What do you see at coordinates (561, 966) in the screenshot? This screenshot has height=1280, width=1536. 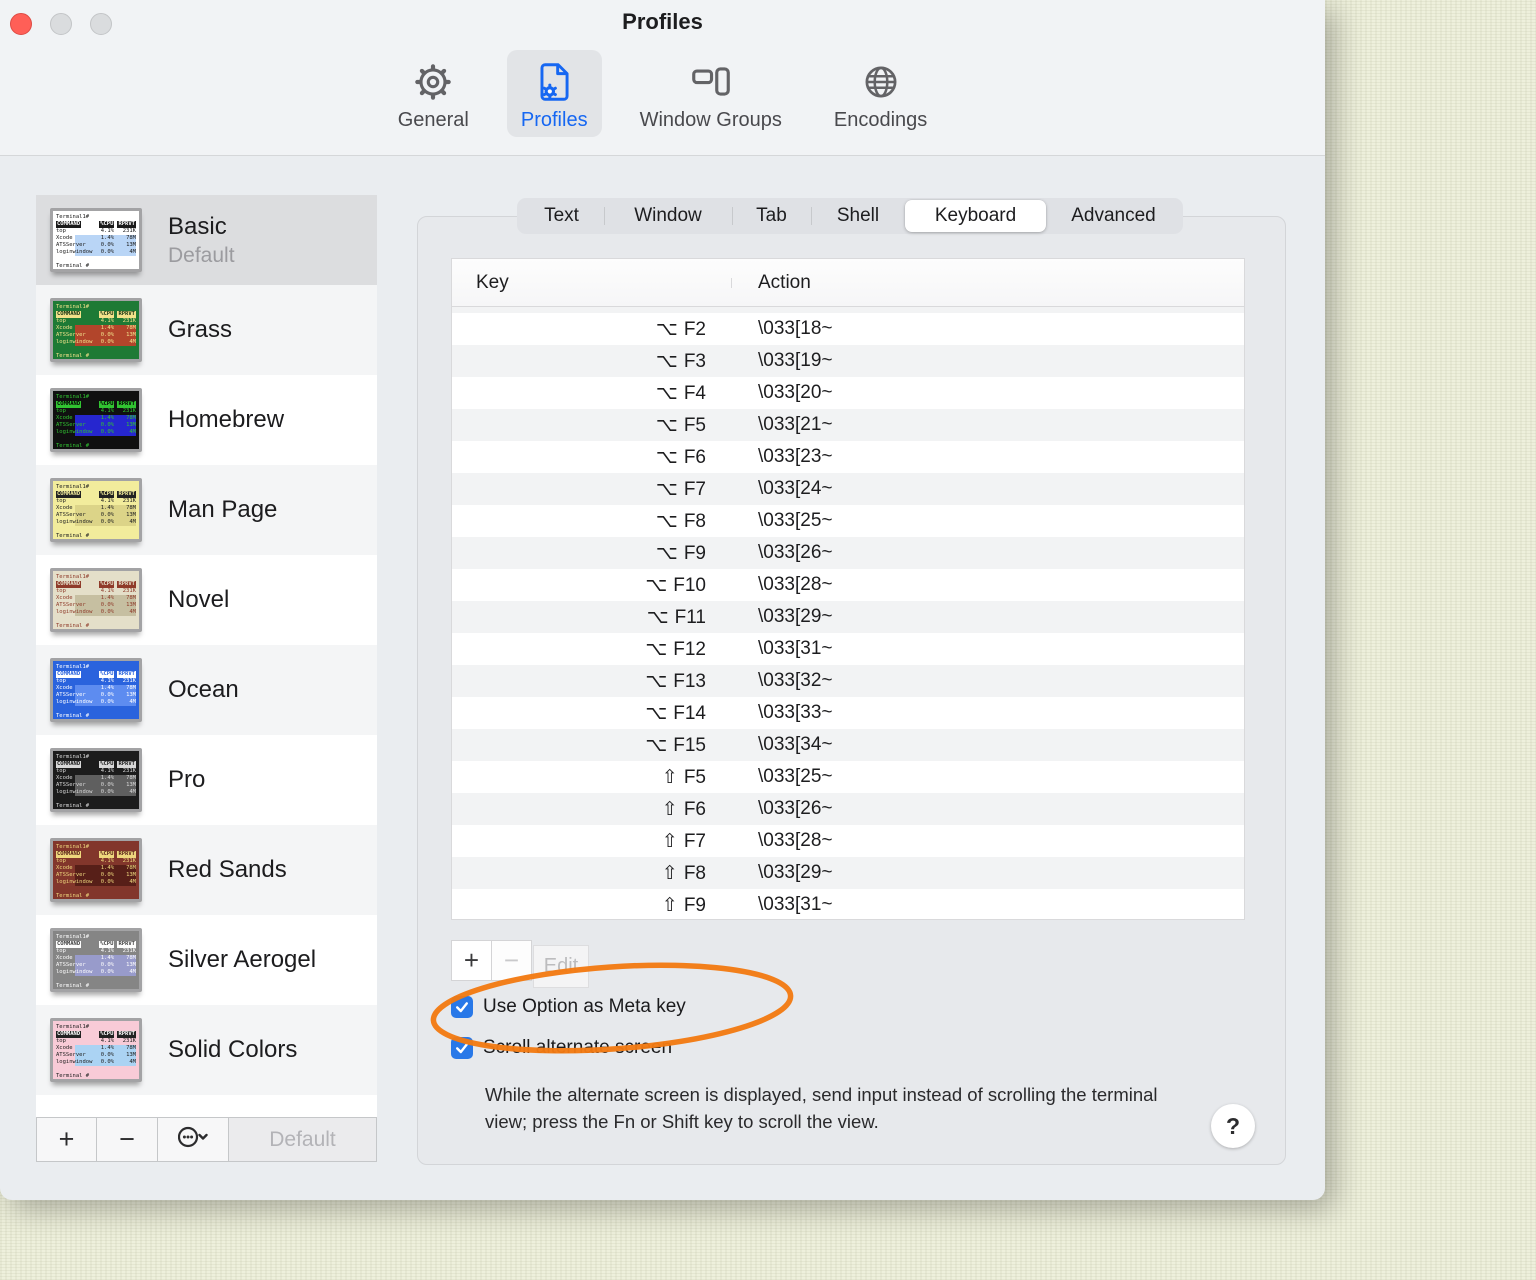 I see `edit-binding-button: Edit` at bounding box center [561, 966].